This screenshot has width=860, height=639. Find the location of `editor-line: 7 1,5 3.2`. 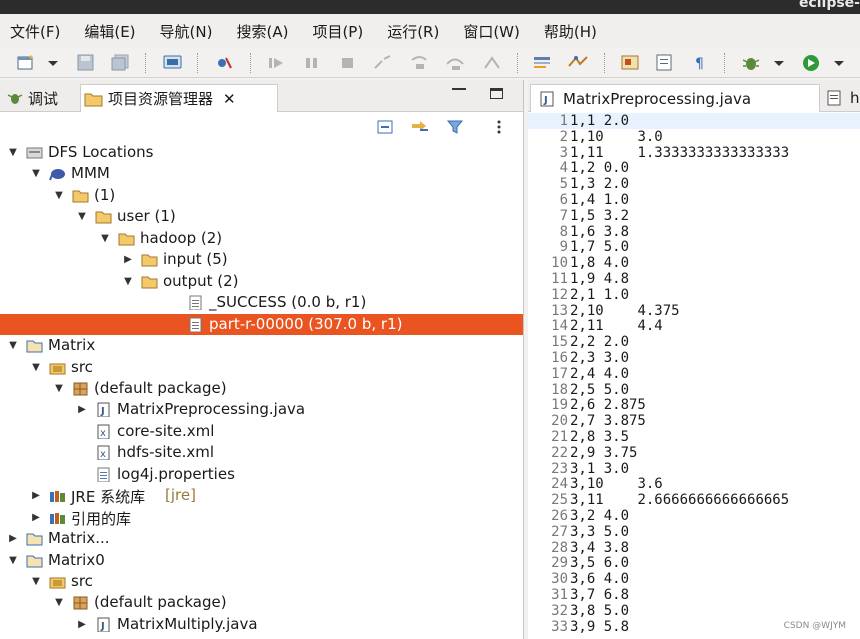

editor-line: 7 1,5 3.2 is located at coordinates (694, 216).